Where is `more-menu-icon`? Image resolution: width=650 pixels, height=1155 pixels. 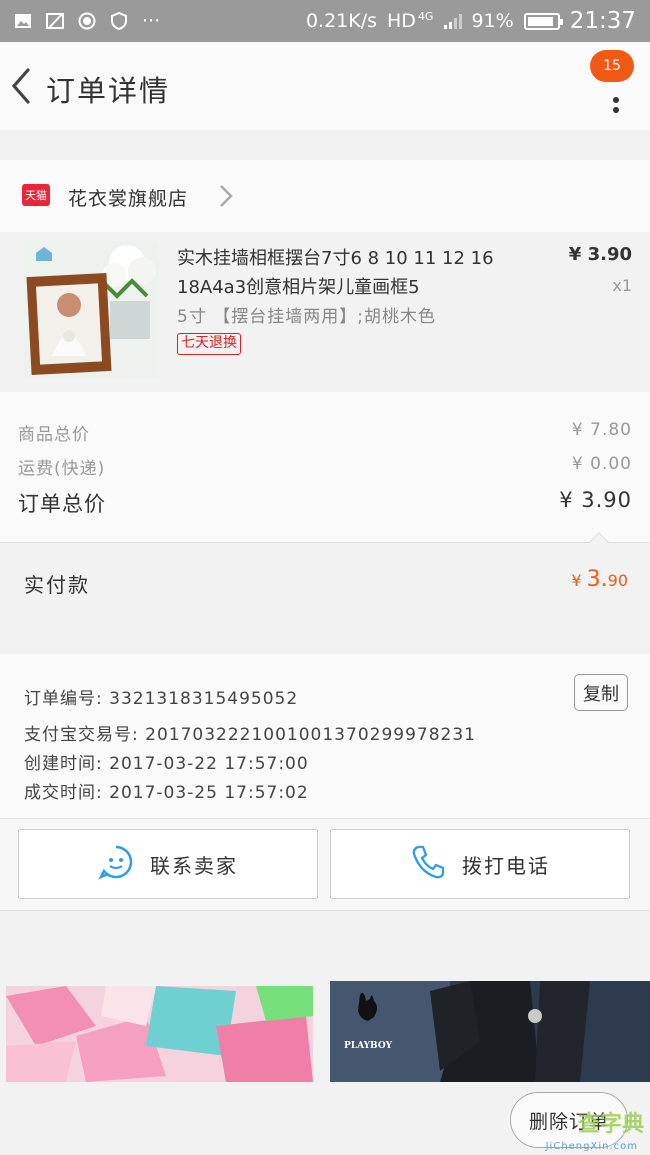 more-menu-icon is located at coordinates (616, 99).